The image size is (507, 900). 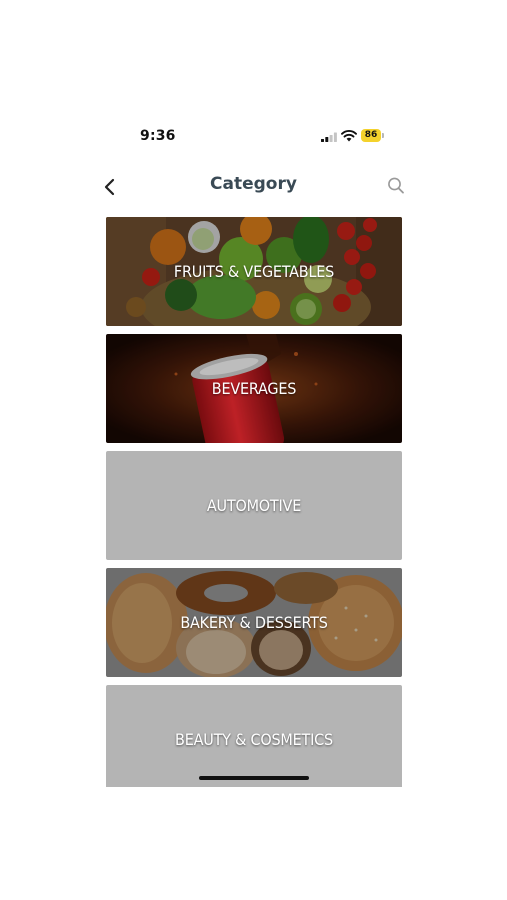 I want to click on page-title: Category, so click(x=253, y=184).